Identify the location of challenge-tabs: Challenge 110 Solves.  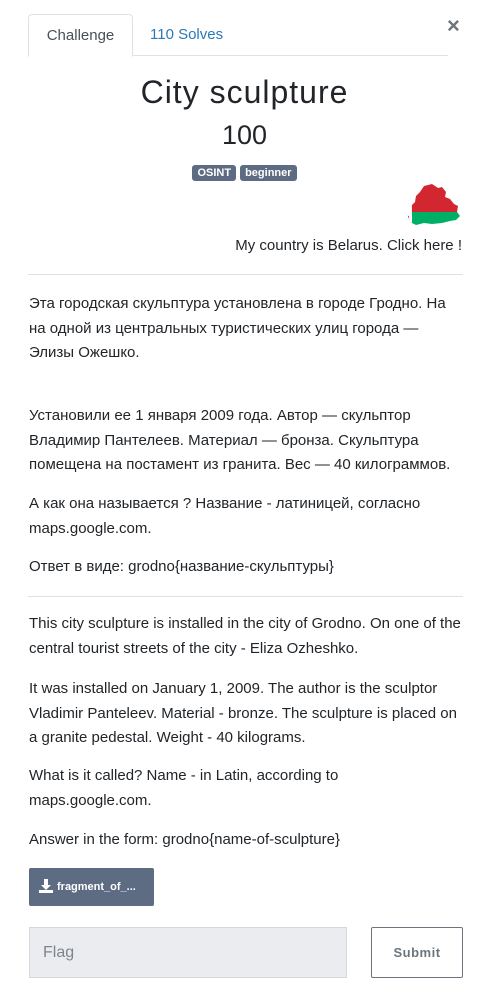
(238, 35).